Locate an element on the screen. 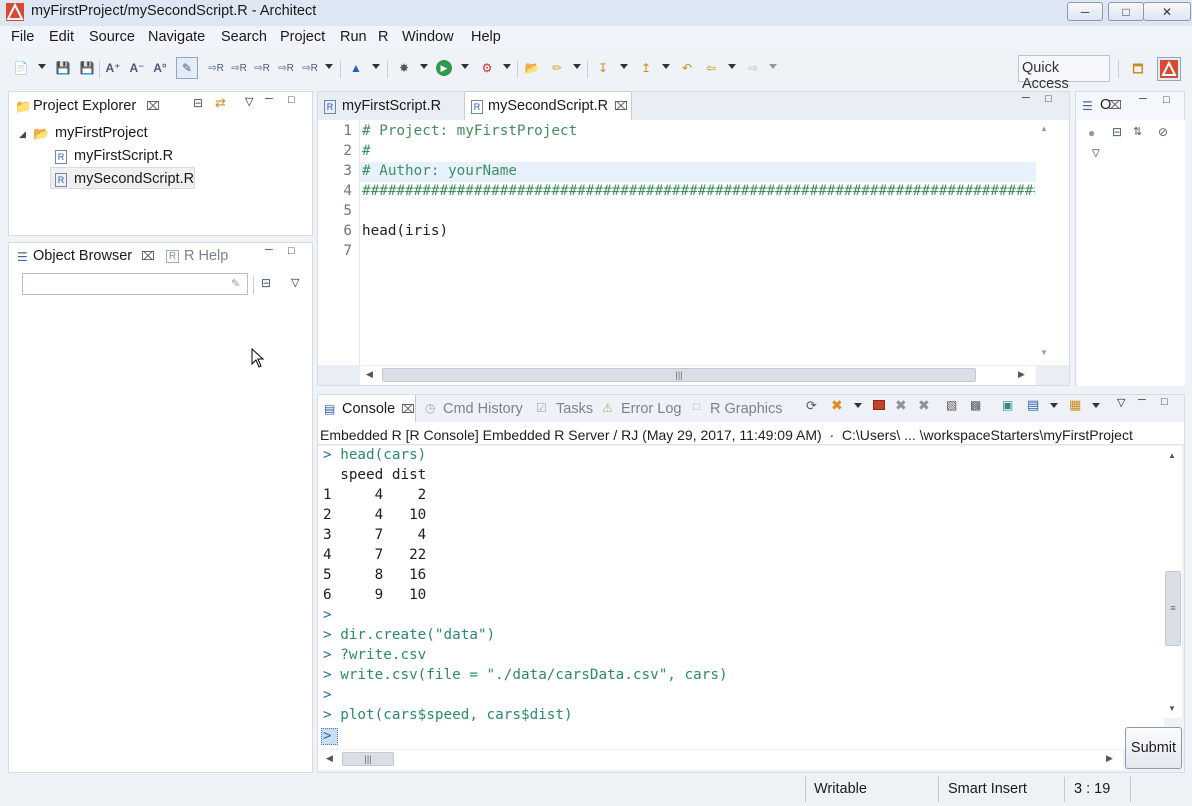 Image resolution: width=1192 pixels, height=806 pixels. previous-annotation-dropdown-icon is located at coordinates (666, 66).